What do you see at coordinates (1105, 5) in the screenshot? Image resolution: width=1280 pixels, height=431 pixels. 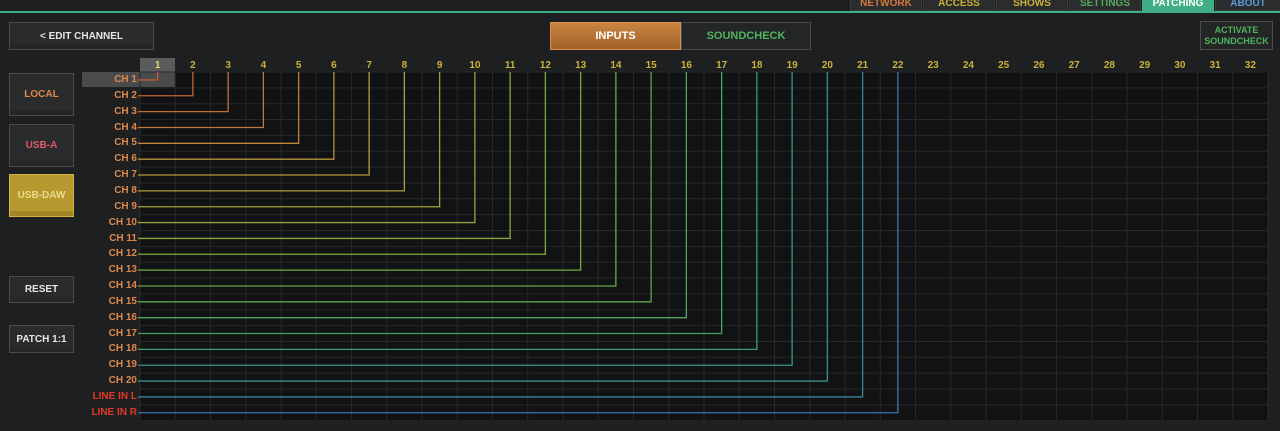 I see `tab-settings: SETTINGS` at bounding box center [1105, 5].